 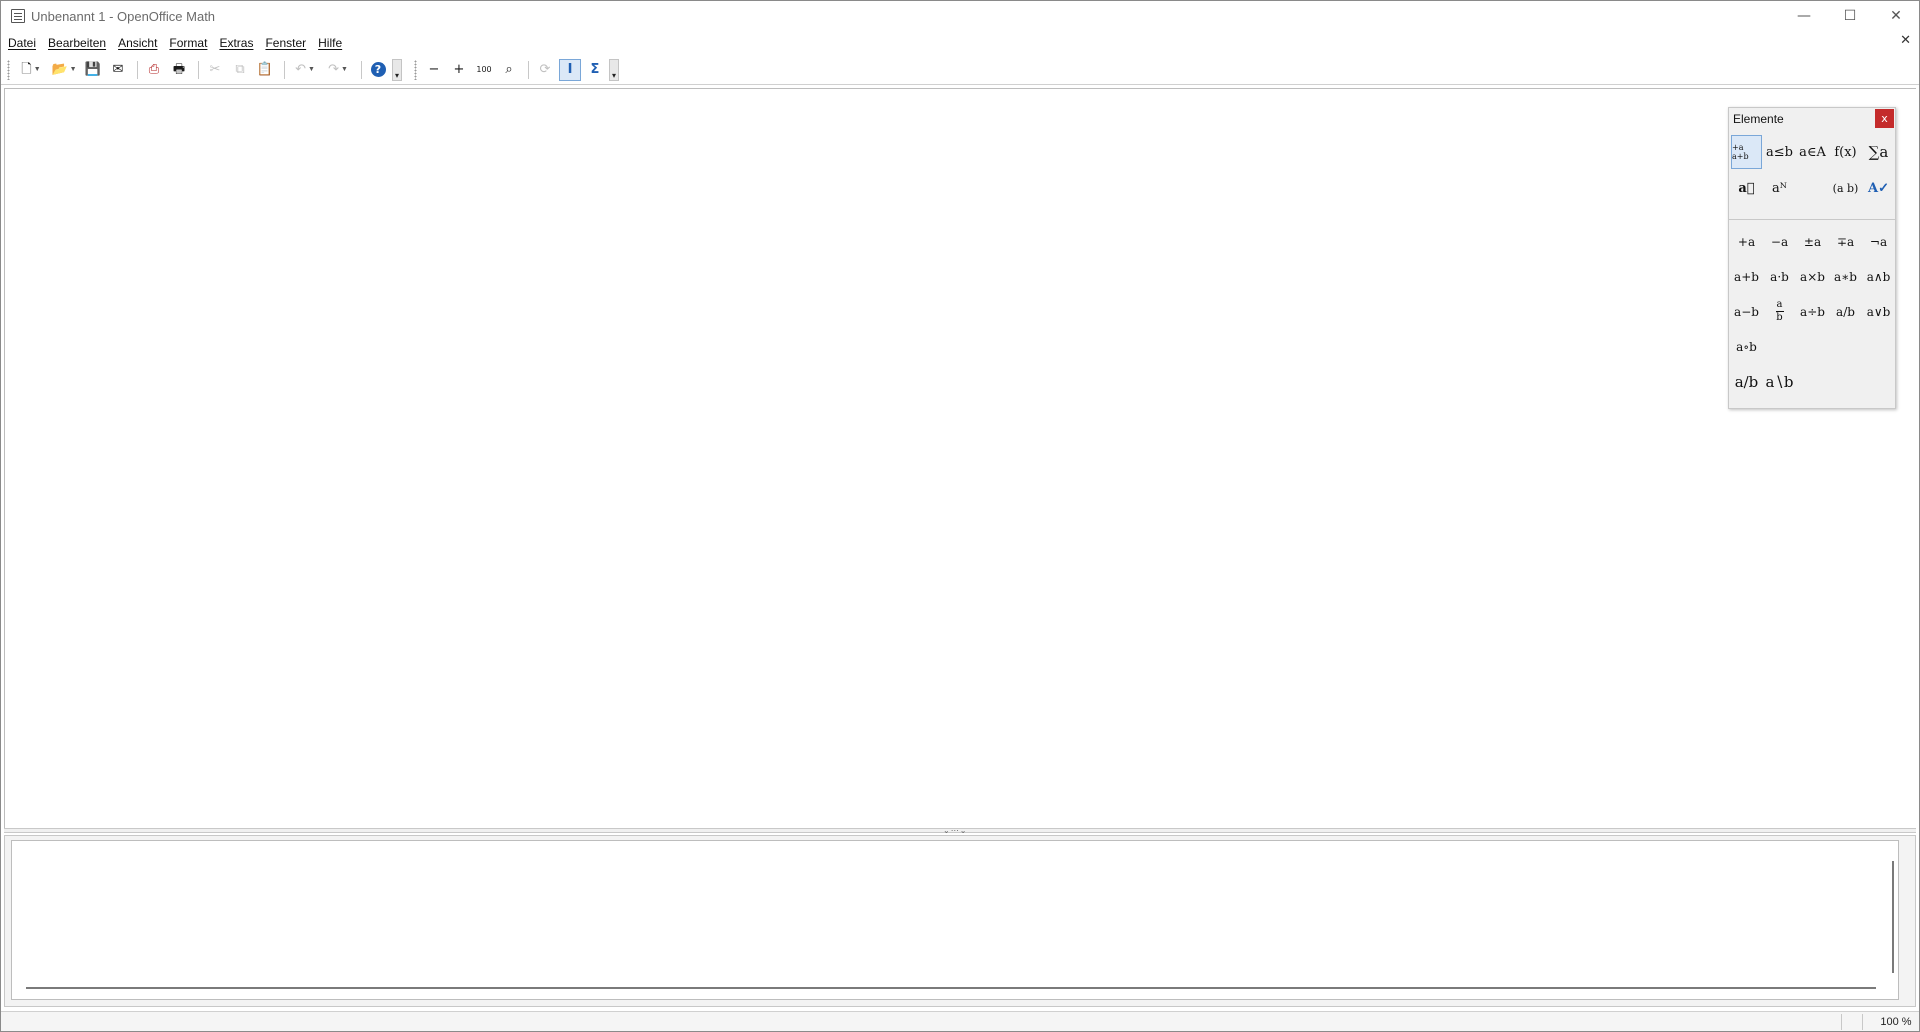 I want to click on close-document-icon: ✕, so click(x=1905, y=40).